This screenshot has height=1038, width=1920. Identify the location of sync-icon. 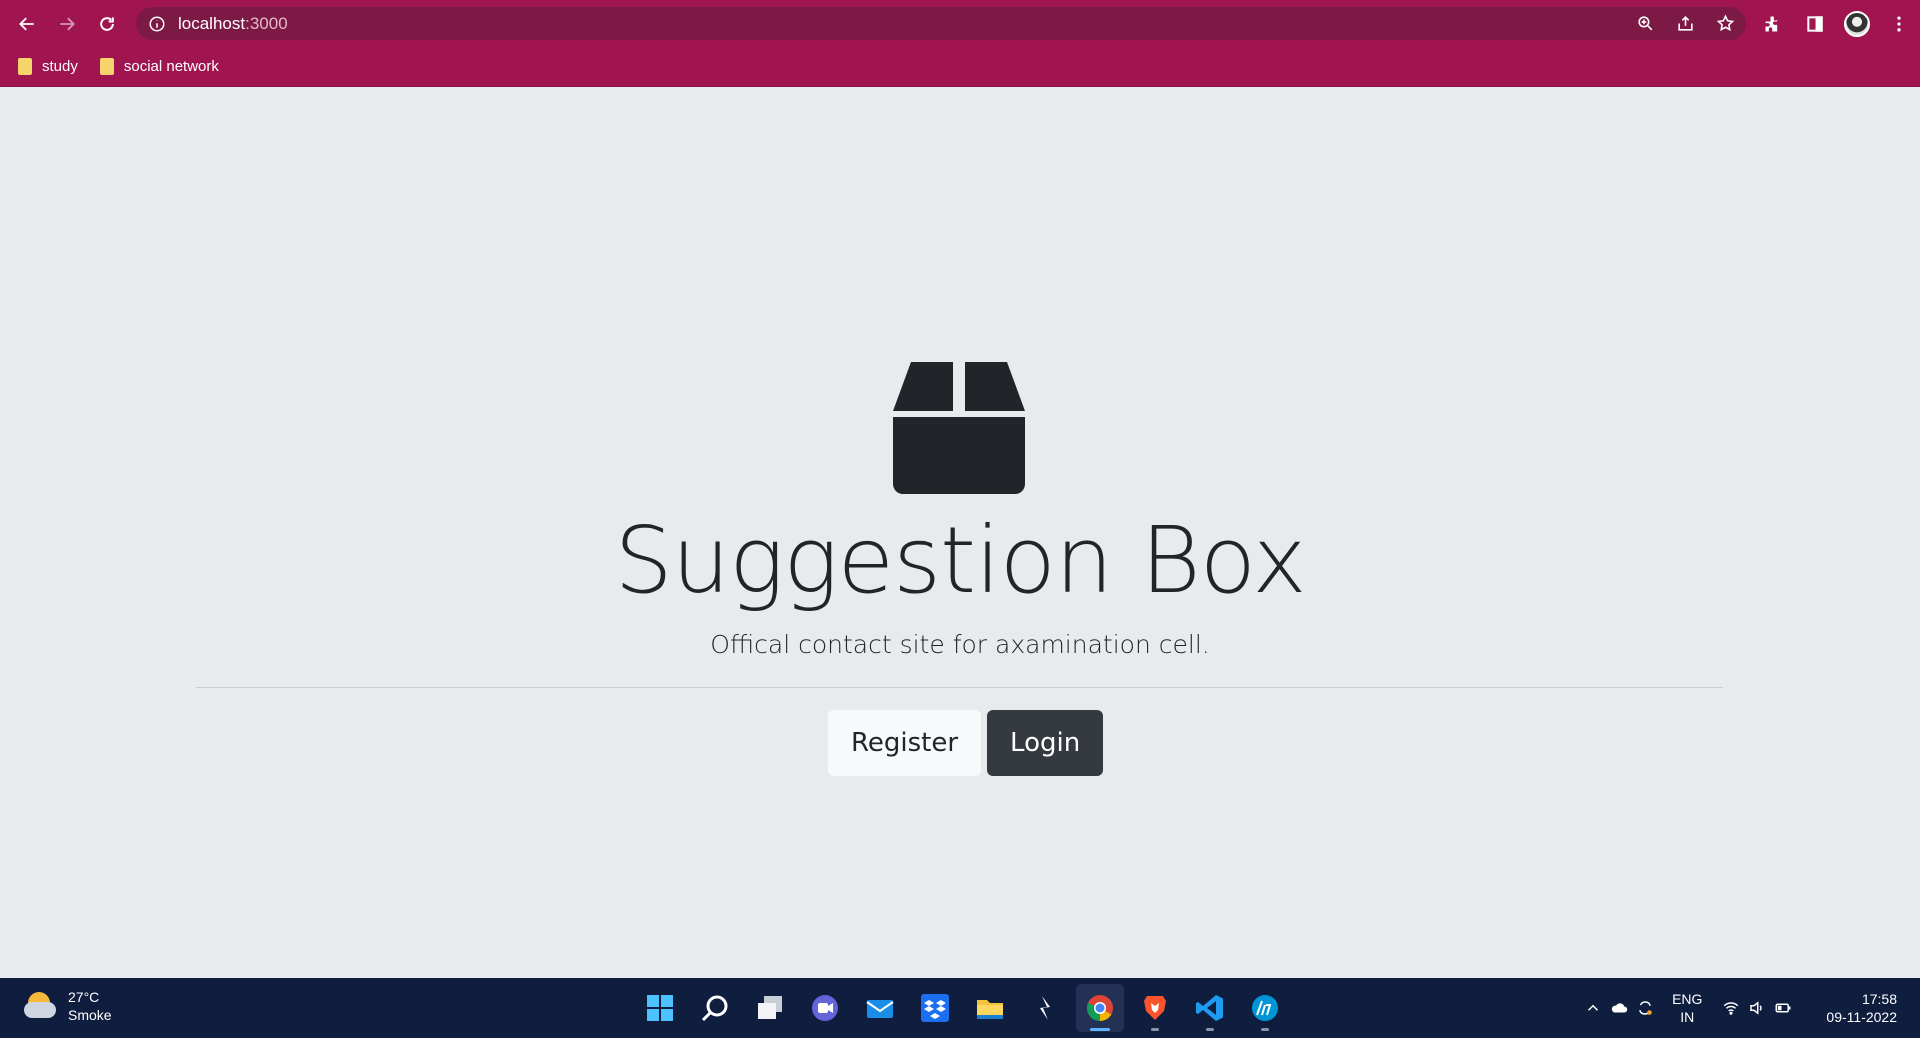
(1645, 1008).